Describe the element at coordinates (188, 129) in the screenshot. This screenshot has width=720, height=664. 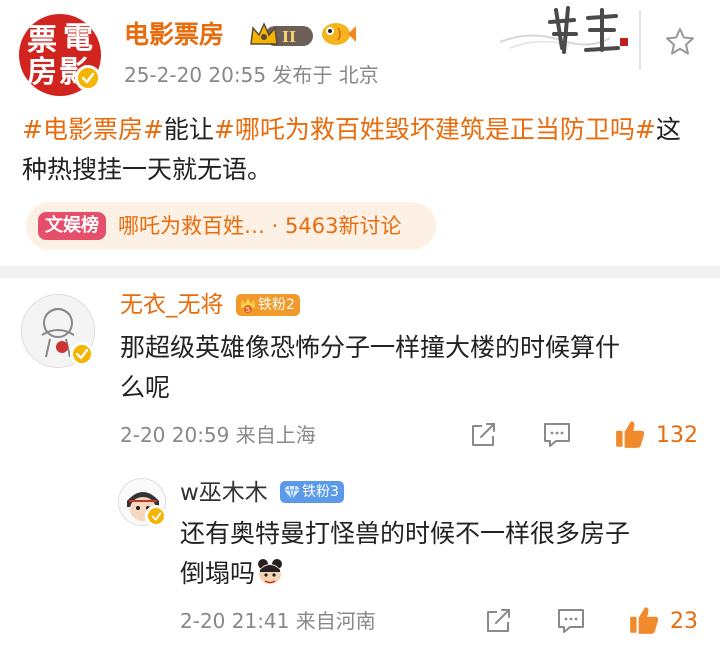
I see `post-text-segment: 能让` at that location.